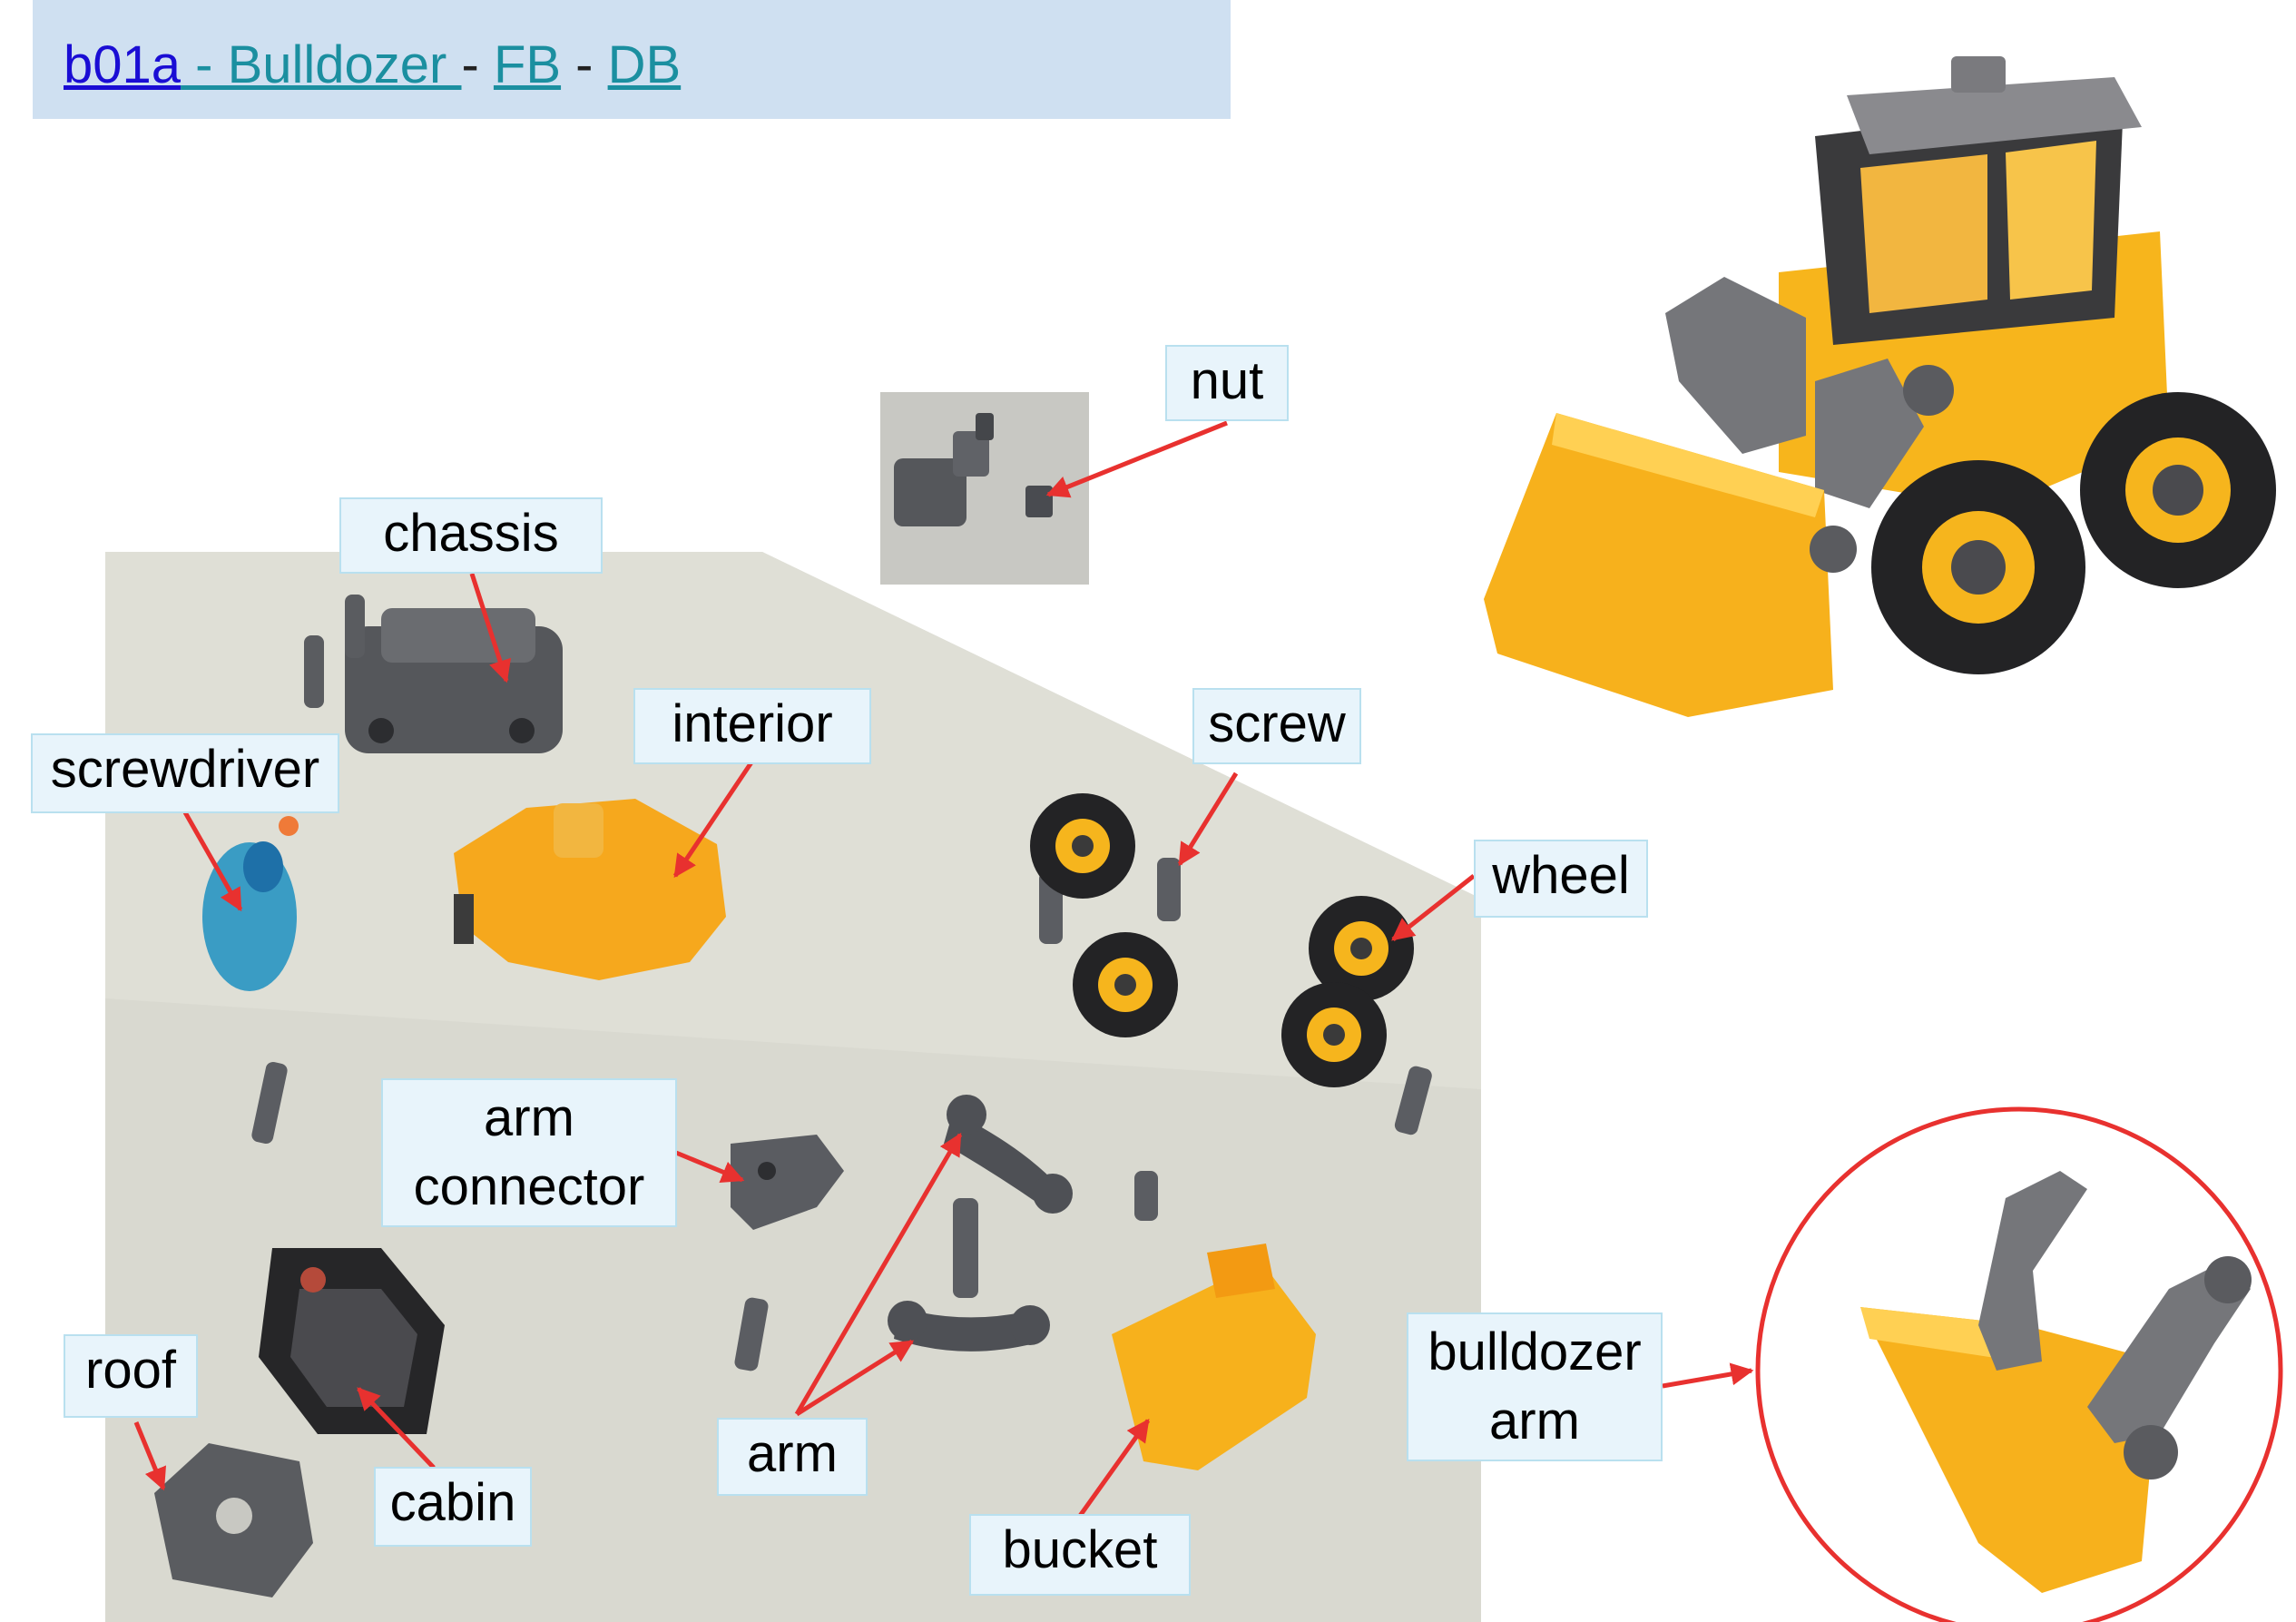 This screenshot has width=2296, height=1622. What do you see at coordinates (490, 628) in the screenshot?
I see `arrow-chassis` at bounding box center [490, 628].